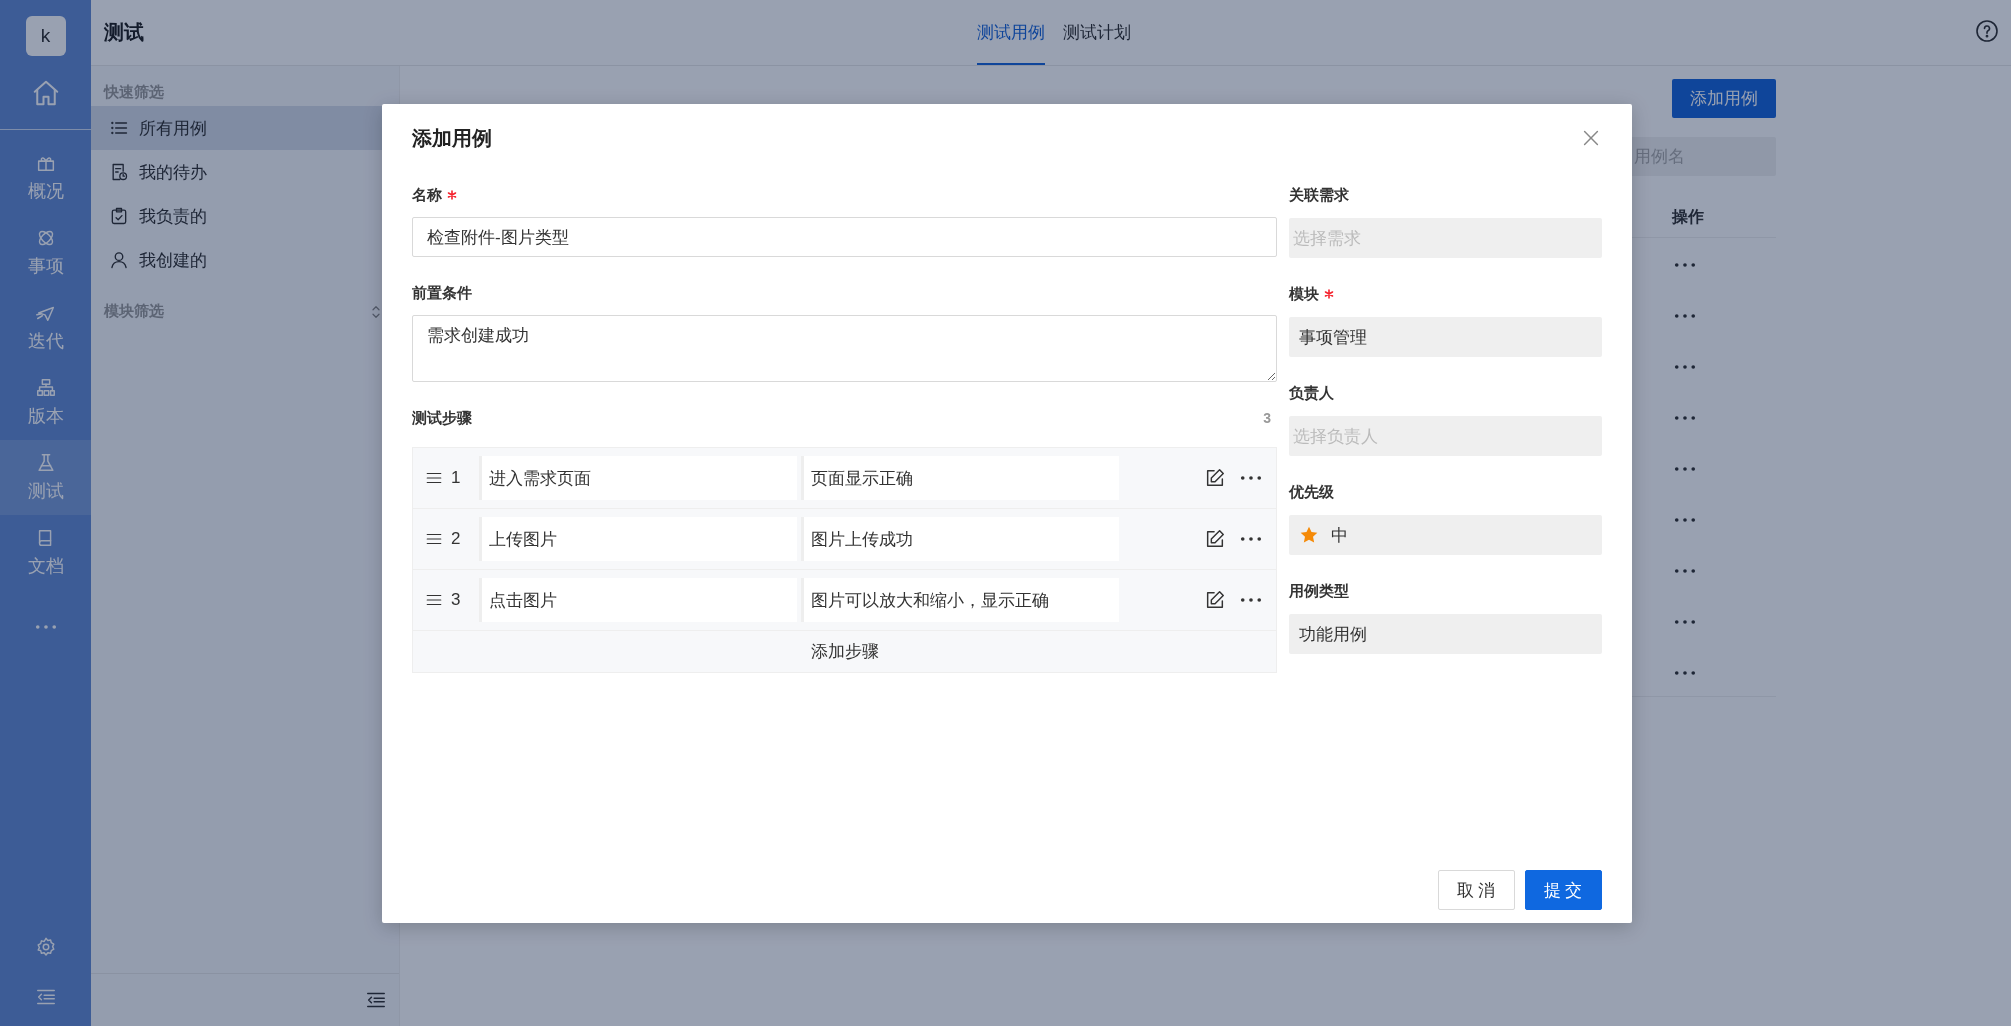 The width and height of the screenshot is (2011, 1026). Describe the element at coordinates (133, 311) in the screenshot. I see `section-label: 模块筛选` at that location.